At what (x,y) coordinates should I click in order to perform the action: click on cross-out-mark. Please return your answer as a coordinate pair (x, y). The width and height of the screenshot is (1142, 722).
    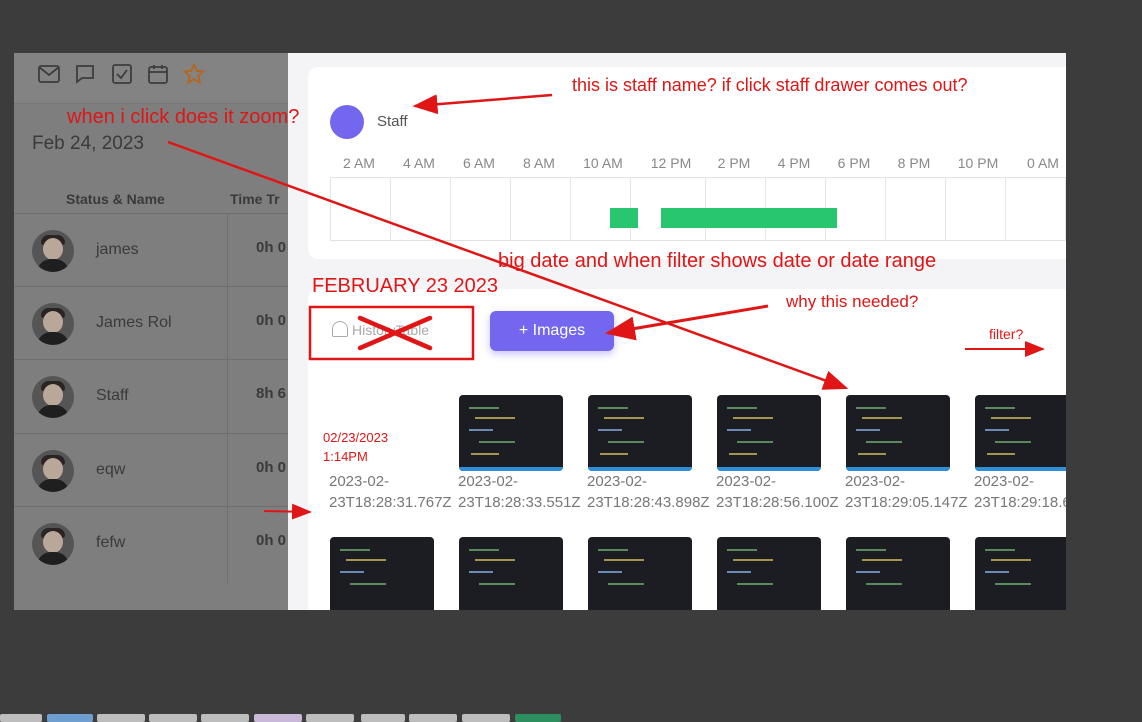
    Looking at the image, I should click on (395, 333).